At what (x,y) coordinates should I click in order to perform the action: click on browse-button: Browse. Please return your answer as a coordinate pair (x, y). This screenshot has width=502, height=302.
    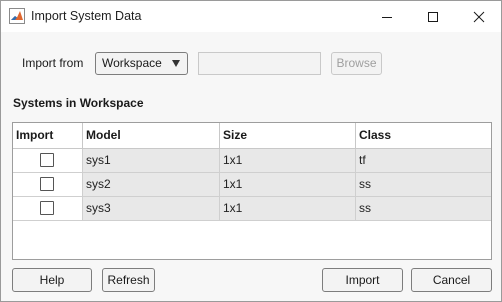
    Looking at the image, I should click on (356, 63).